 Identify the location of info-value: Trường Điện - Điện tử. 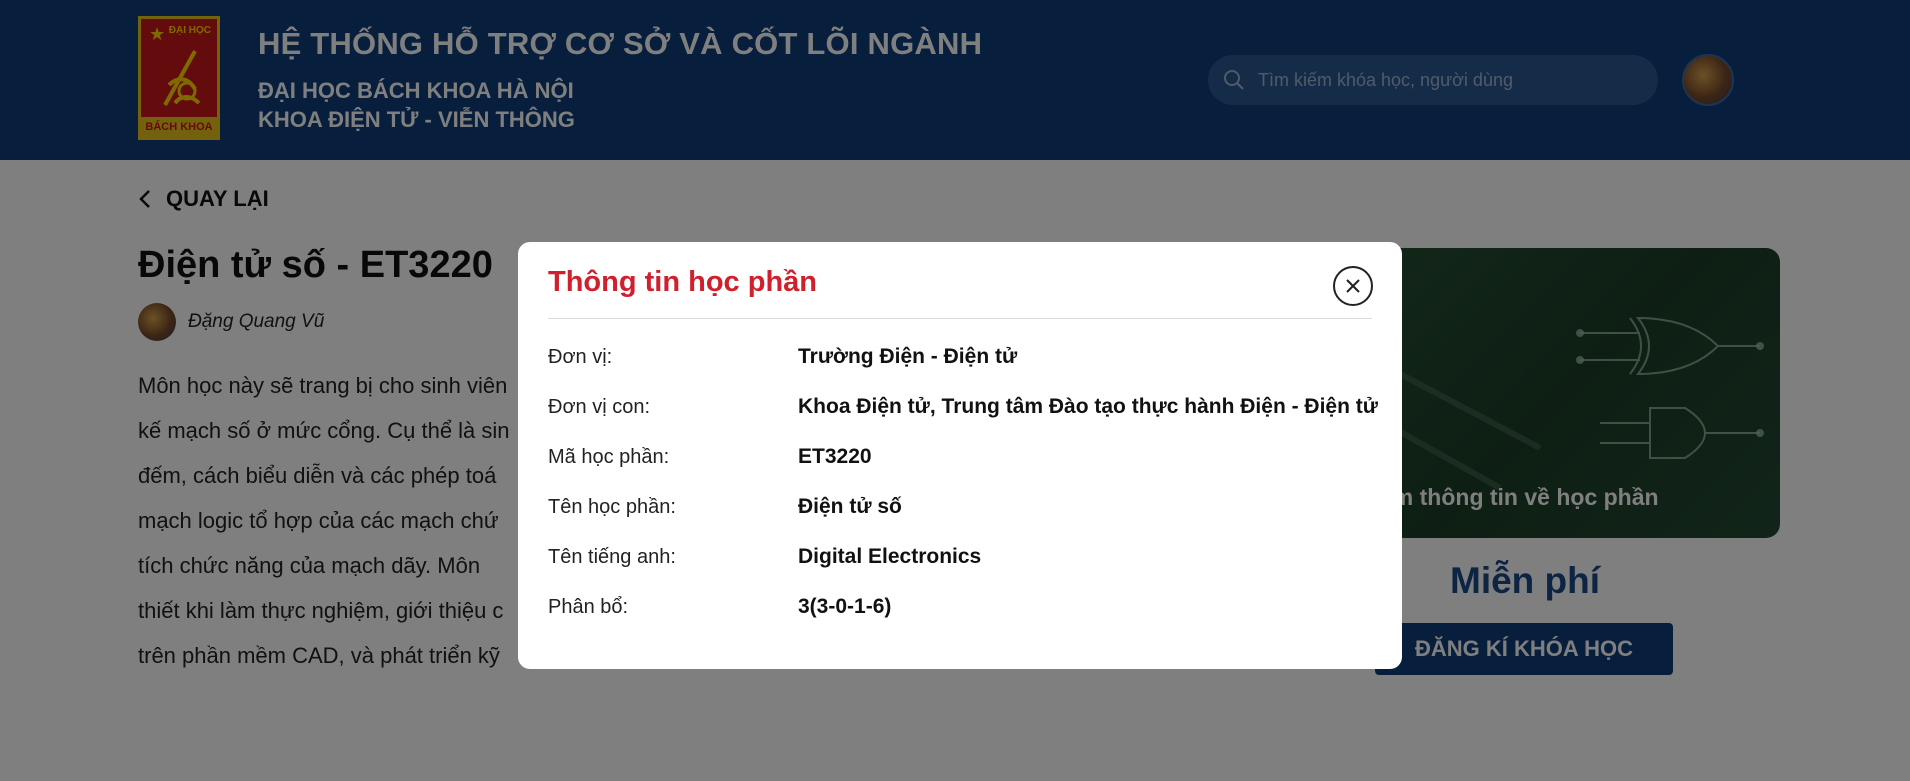
(908, 356).